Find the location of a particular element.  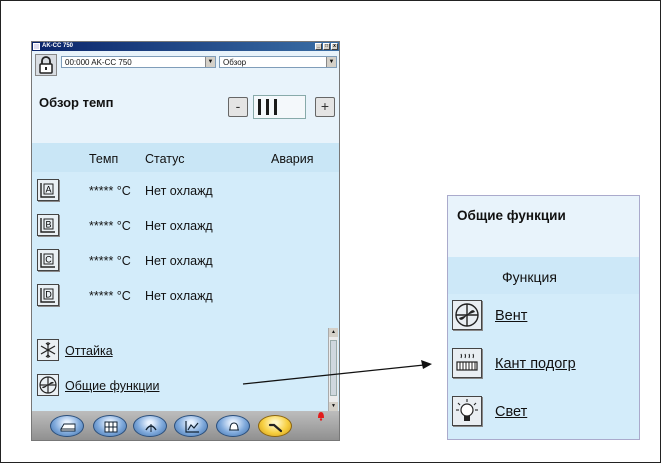

lock-icon is located at coordinates (46, 65).